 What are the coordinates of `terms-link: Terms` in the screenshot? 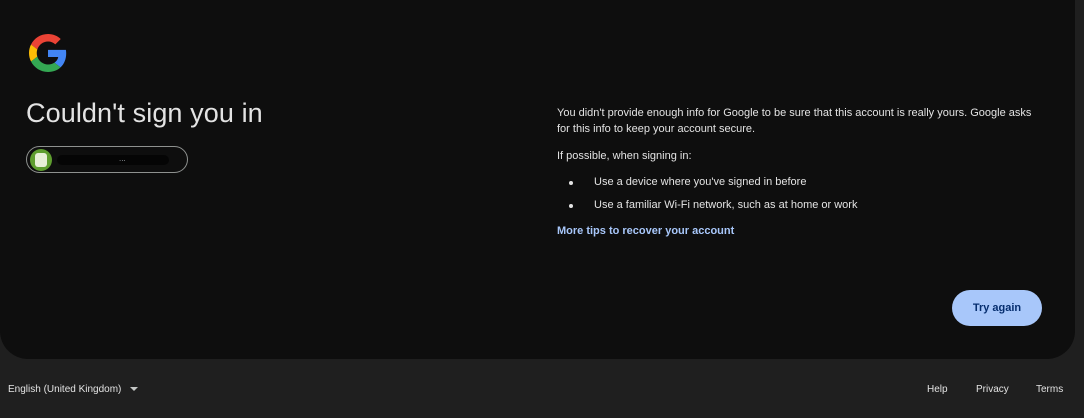 It's located at (1049, 389).